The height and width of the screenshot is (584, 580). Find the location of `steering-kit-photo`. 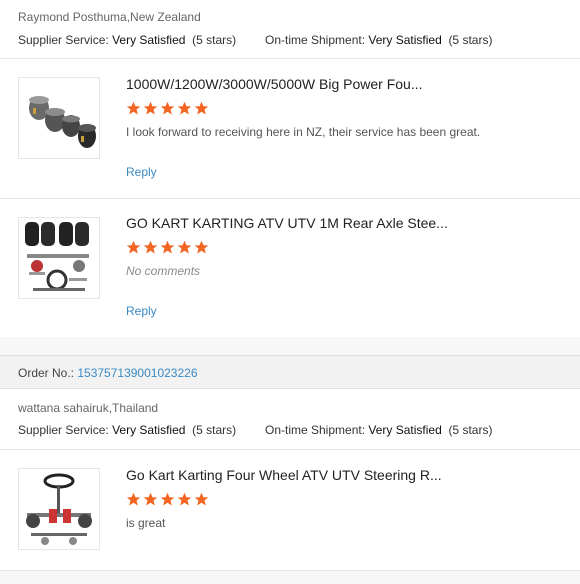

steering-kit-photo is located at coordinates (59, 509).